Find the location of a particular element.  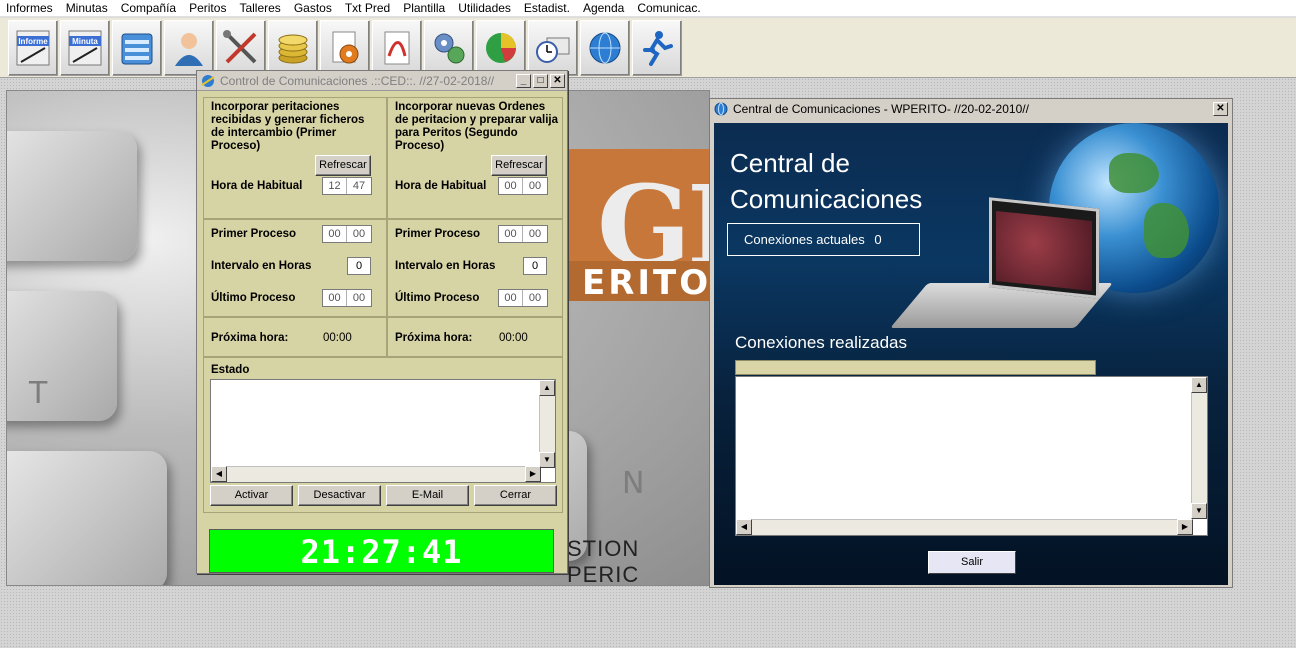

clock-mail-icon is located at coordinates (553, 50).